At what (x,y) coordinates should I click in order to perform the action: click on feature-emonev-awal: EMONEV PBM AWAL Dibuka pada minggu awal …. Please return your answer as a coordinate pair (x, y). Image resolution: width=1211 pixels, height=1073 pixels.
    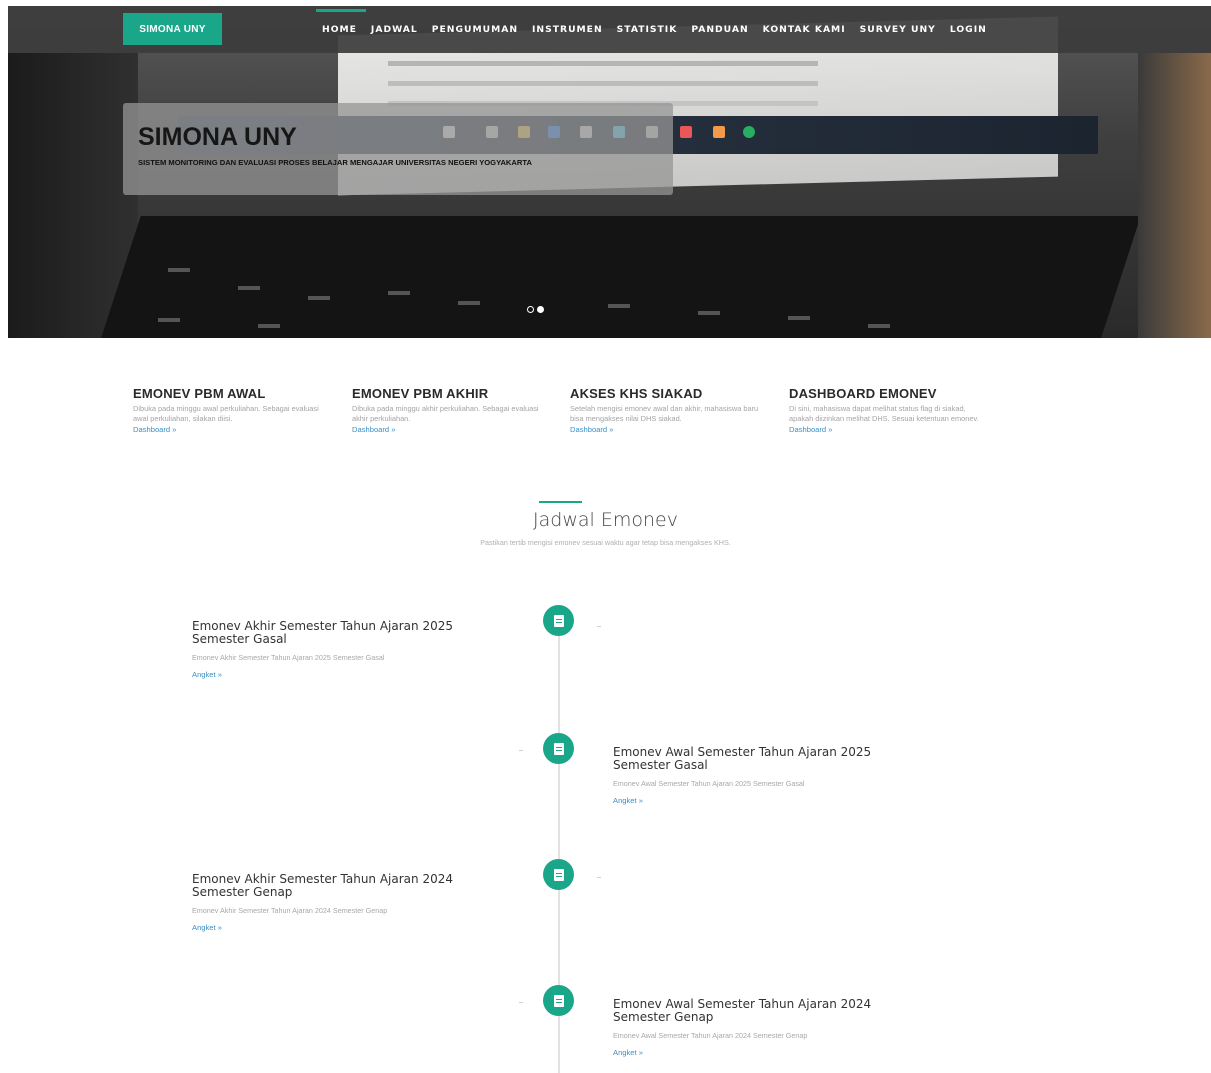
    Looking at the image, I should click on (230, 410).